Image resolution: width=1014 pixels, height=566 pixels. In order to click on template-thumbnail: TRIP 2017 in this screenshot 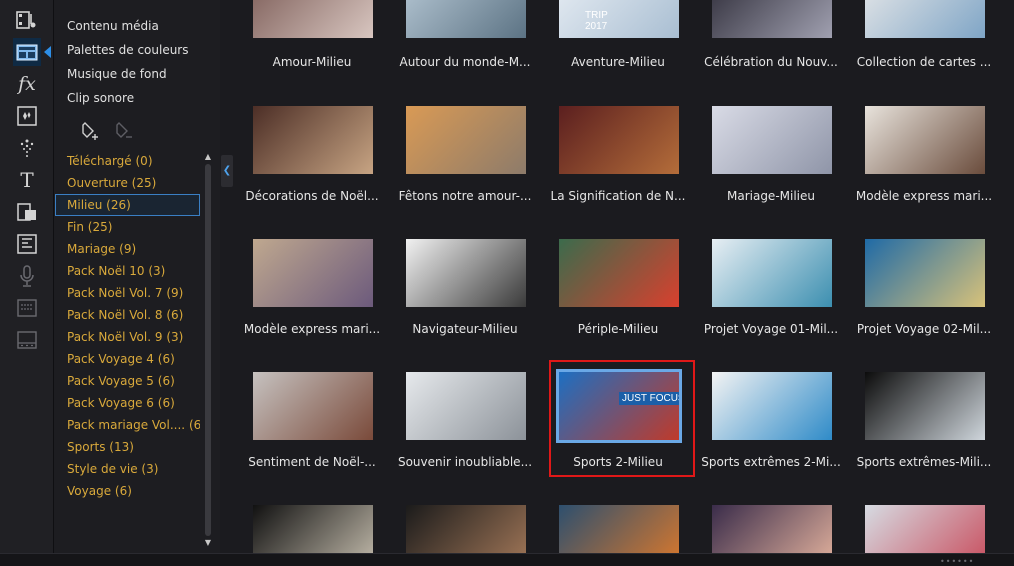, I will do `click(619, 19)`.